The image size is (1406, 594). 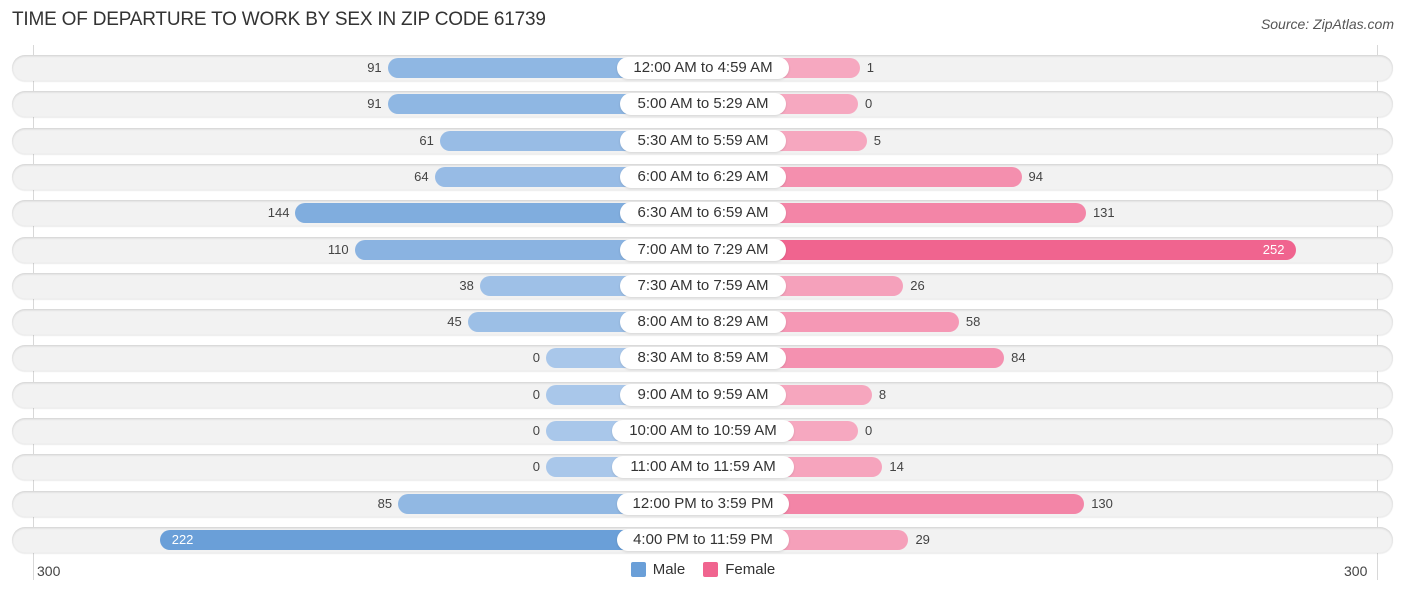 I want to click on legend-swatch-female, so click(x=711, y=569).